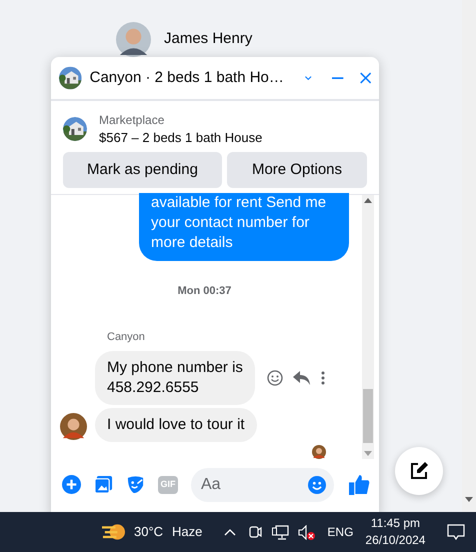 The height and width of the screenshot is (552, 476). I want to click on listing-summary: $567 – 2 beds 1 bath House, so click(180, 138).